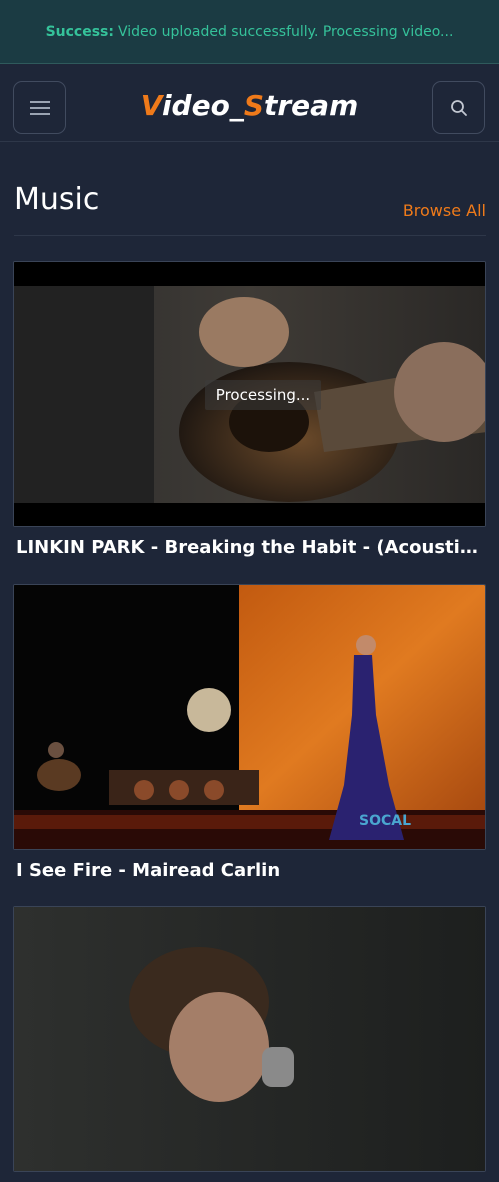 The width and height of the screenshot is (499, 1182). I want to click on search-button, so click(458, 107).